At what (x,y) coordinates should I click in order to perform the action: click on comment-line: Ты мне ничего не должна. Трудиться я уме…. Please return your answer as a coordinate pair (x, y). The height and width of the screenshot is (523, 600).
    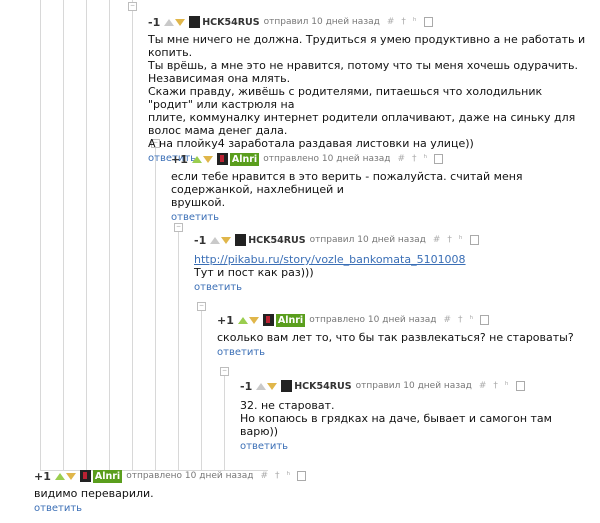
    Looking at the image, I should click on (367, 46).